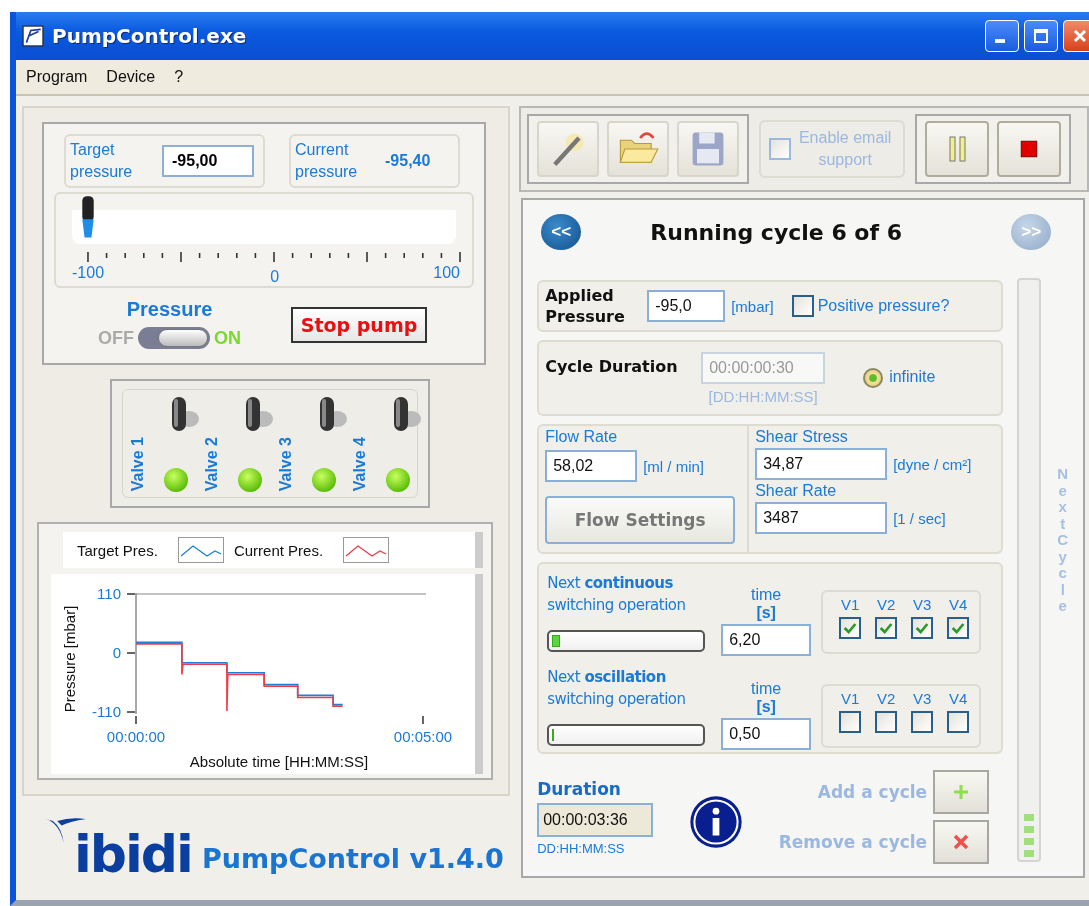  What do you see at coordinates (109, 593) in the screenshot?
I see `y-tick-label: 110` at bounding box center [109, 593].